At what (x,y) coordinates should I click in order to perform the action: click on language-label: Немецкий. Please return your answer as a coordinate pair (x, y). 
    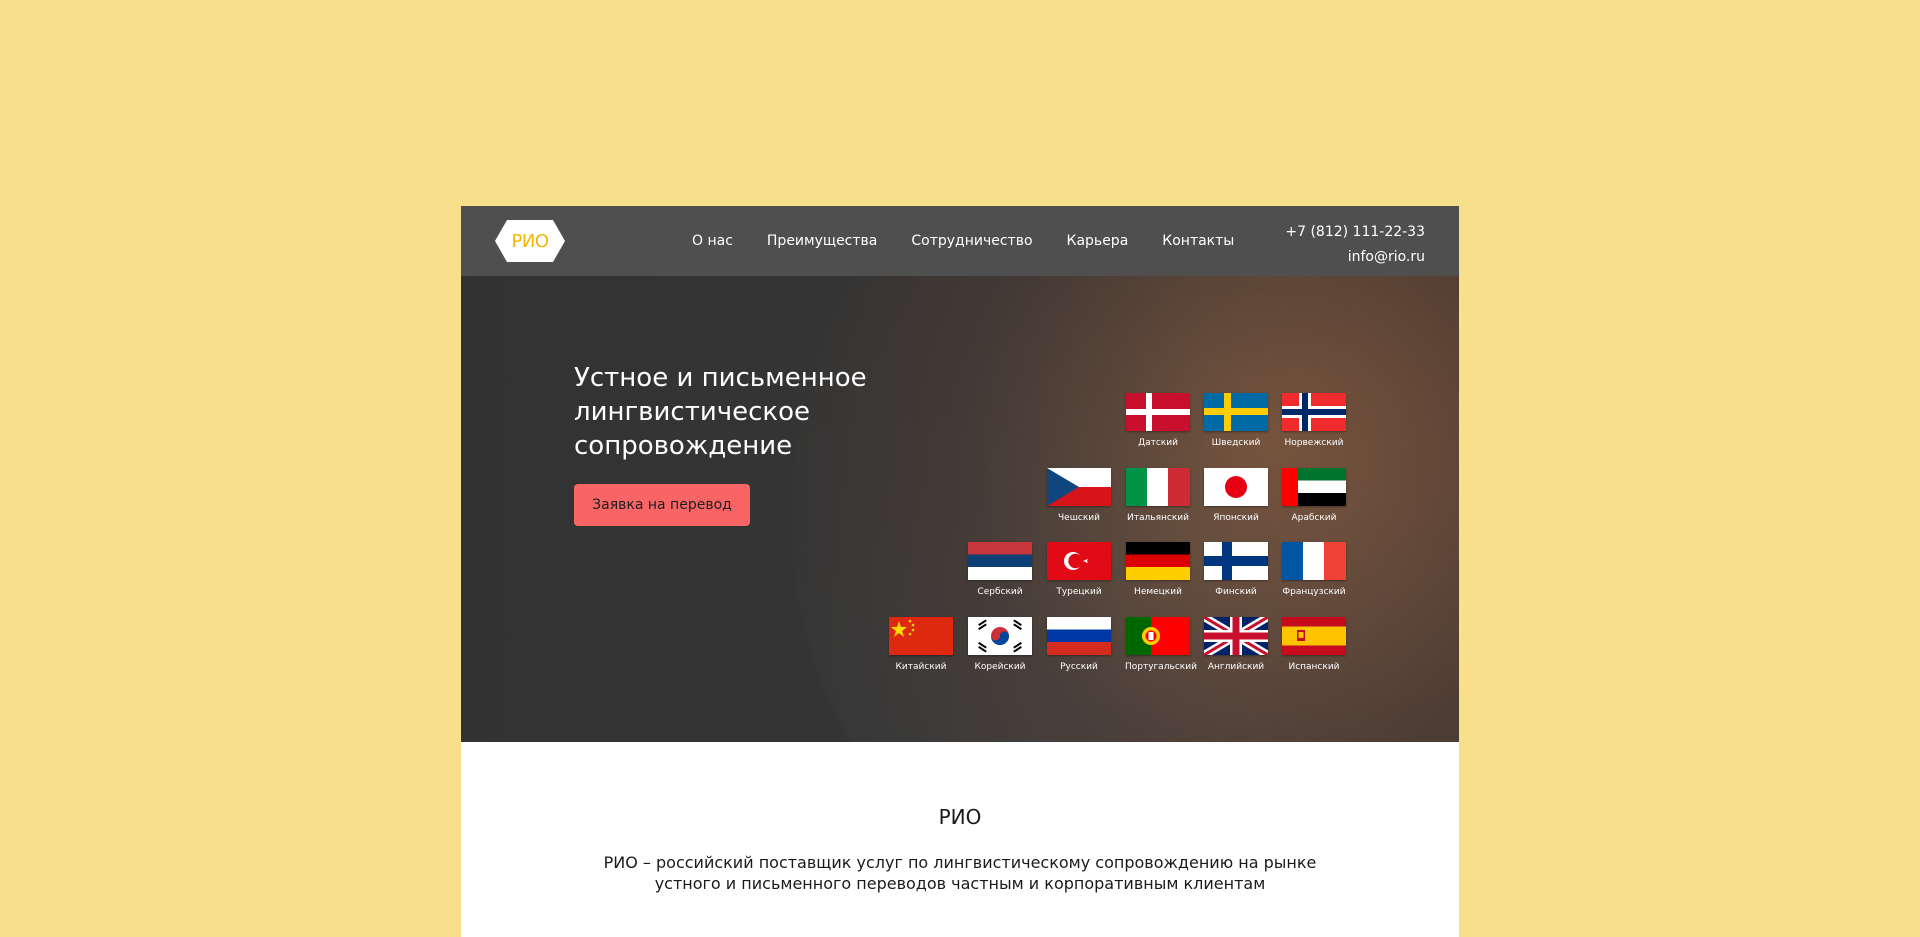
    Looking at the image, I should click on (1158, 592).